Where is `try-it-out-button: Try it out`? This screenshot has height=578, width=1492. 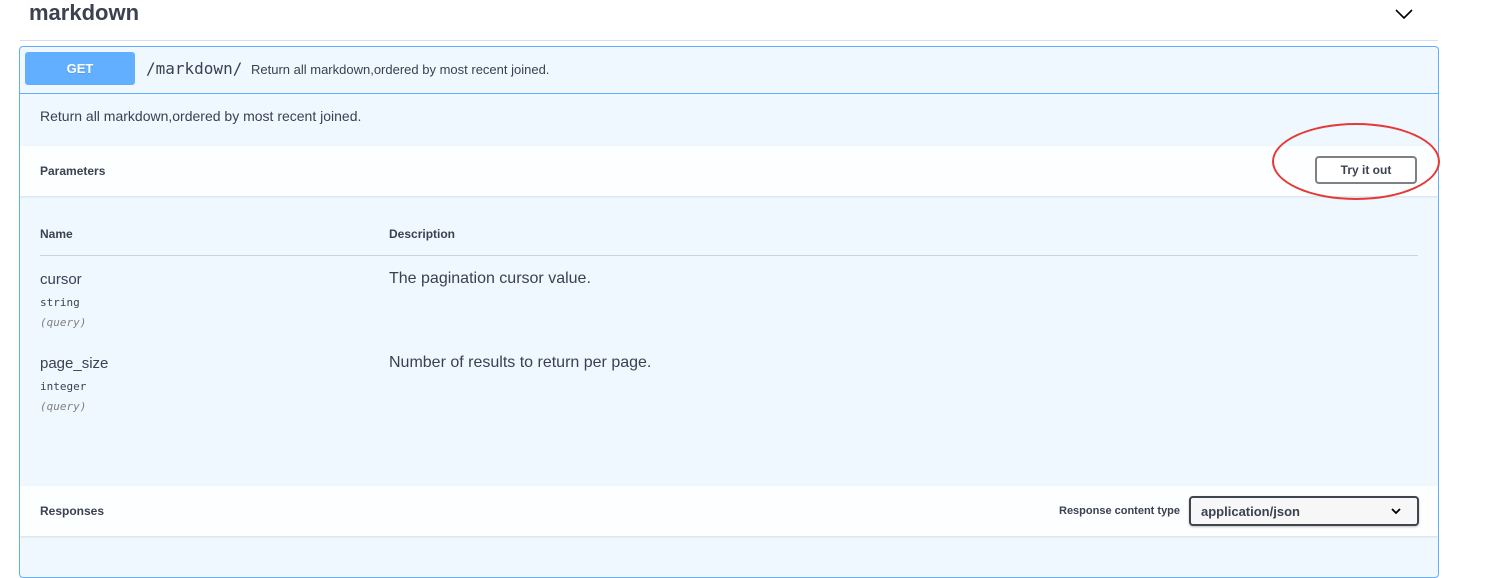
try-it-out-button: Try it out is located at coordinates (1366, 170).